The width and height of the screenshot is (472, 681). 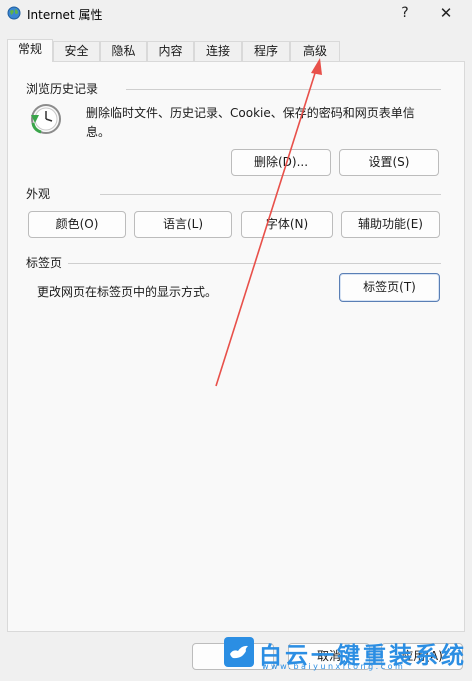 I want to click on close-button: ✕, so click(x=446, y=13).